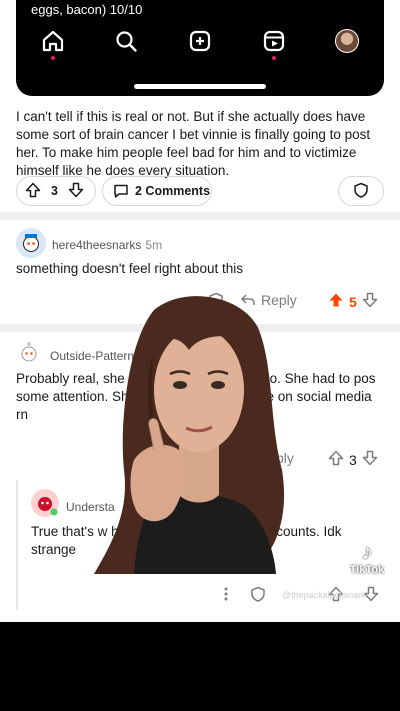  Describe the element at coordinates (53, 58) in the screenshot. I see `home-notification-dot` at that location.